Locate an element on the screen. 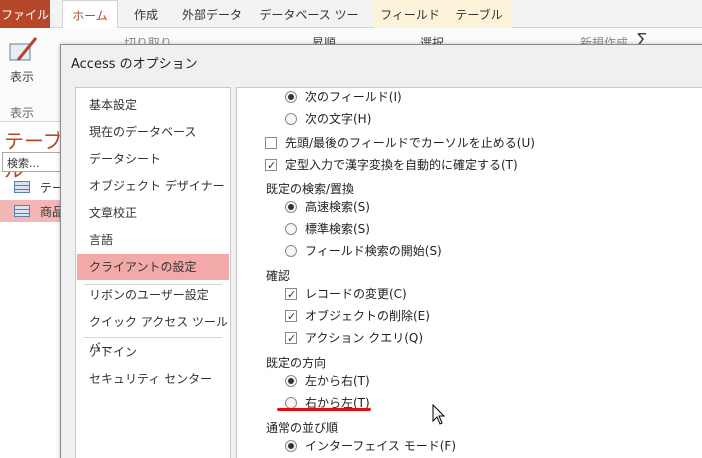 The width and height of the screenshot is (702, 458). section-heading-search: 既定の検索/置換 is located at coordinates (310, 189).